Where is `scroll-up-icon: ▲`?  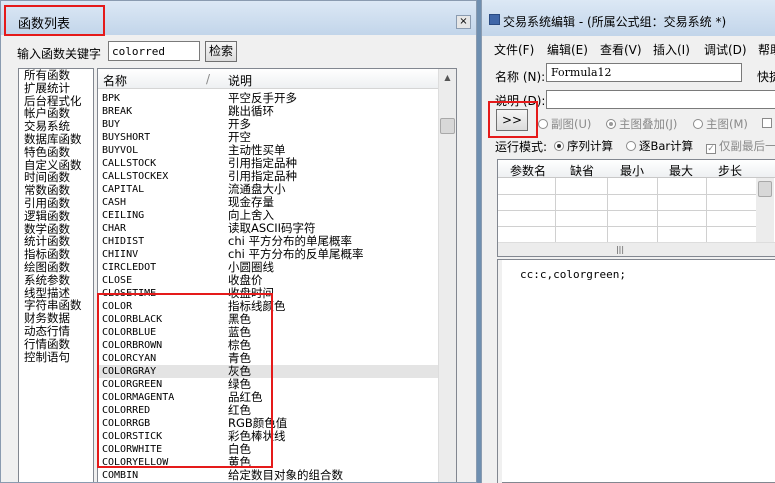
scroll-up-icon: ▲ is located at coordinates (447, 78).